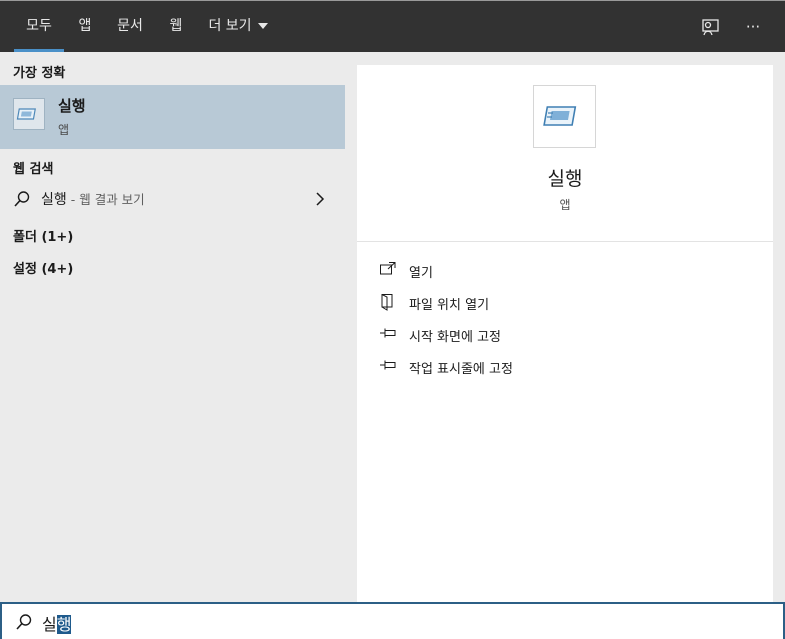 This screenshot has width=785, height=639. What do you see at coordinates (172, 117) in the screenshot?
I see `best-match-item: 실행 앱` at bounding box center [172, 117].